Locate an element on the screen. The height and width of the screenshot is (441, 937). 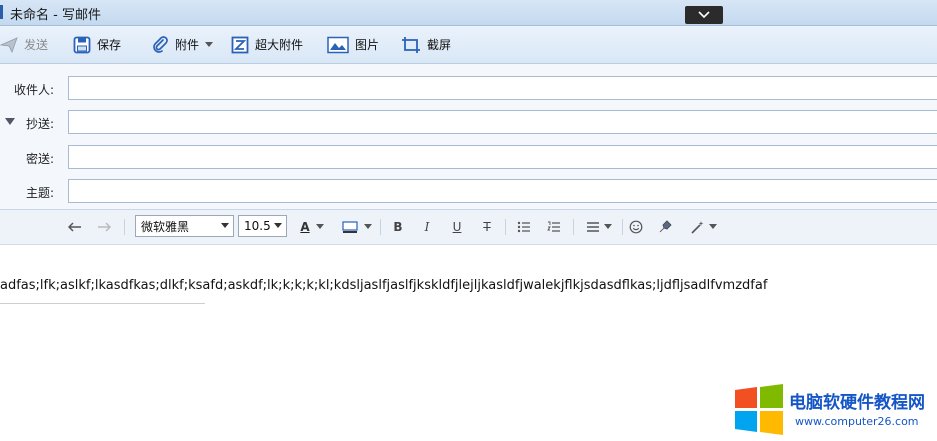
large-attachment-icon is located at coordinates (240, 44).